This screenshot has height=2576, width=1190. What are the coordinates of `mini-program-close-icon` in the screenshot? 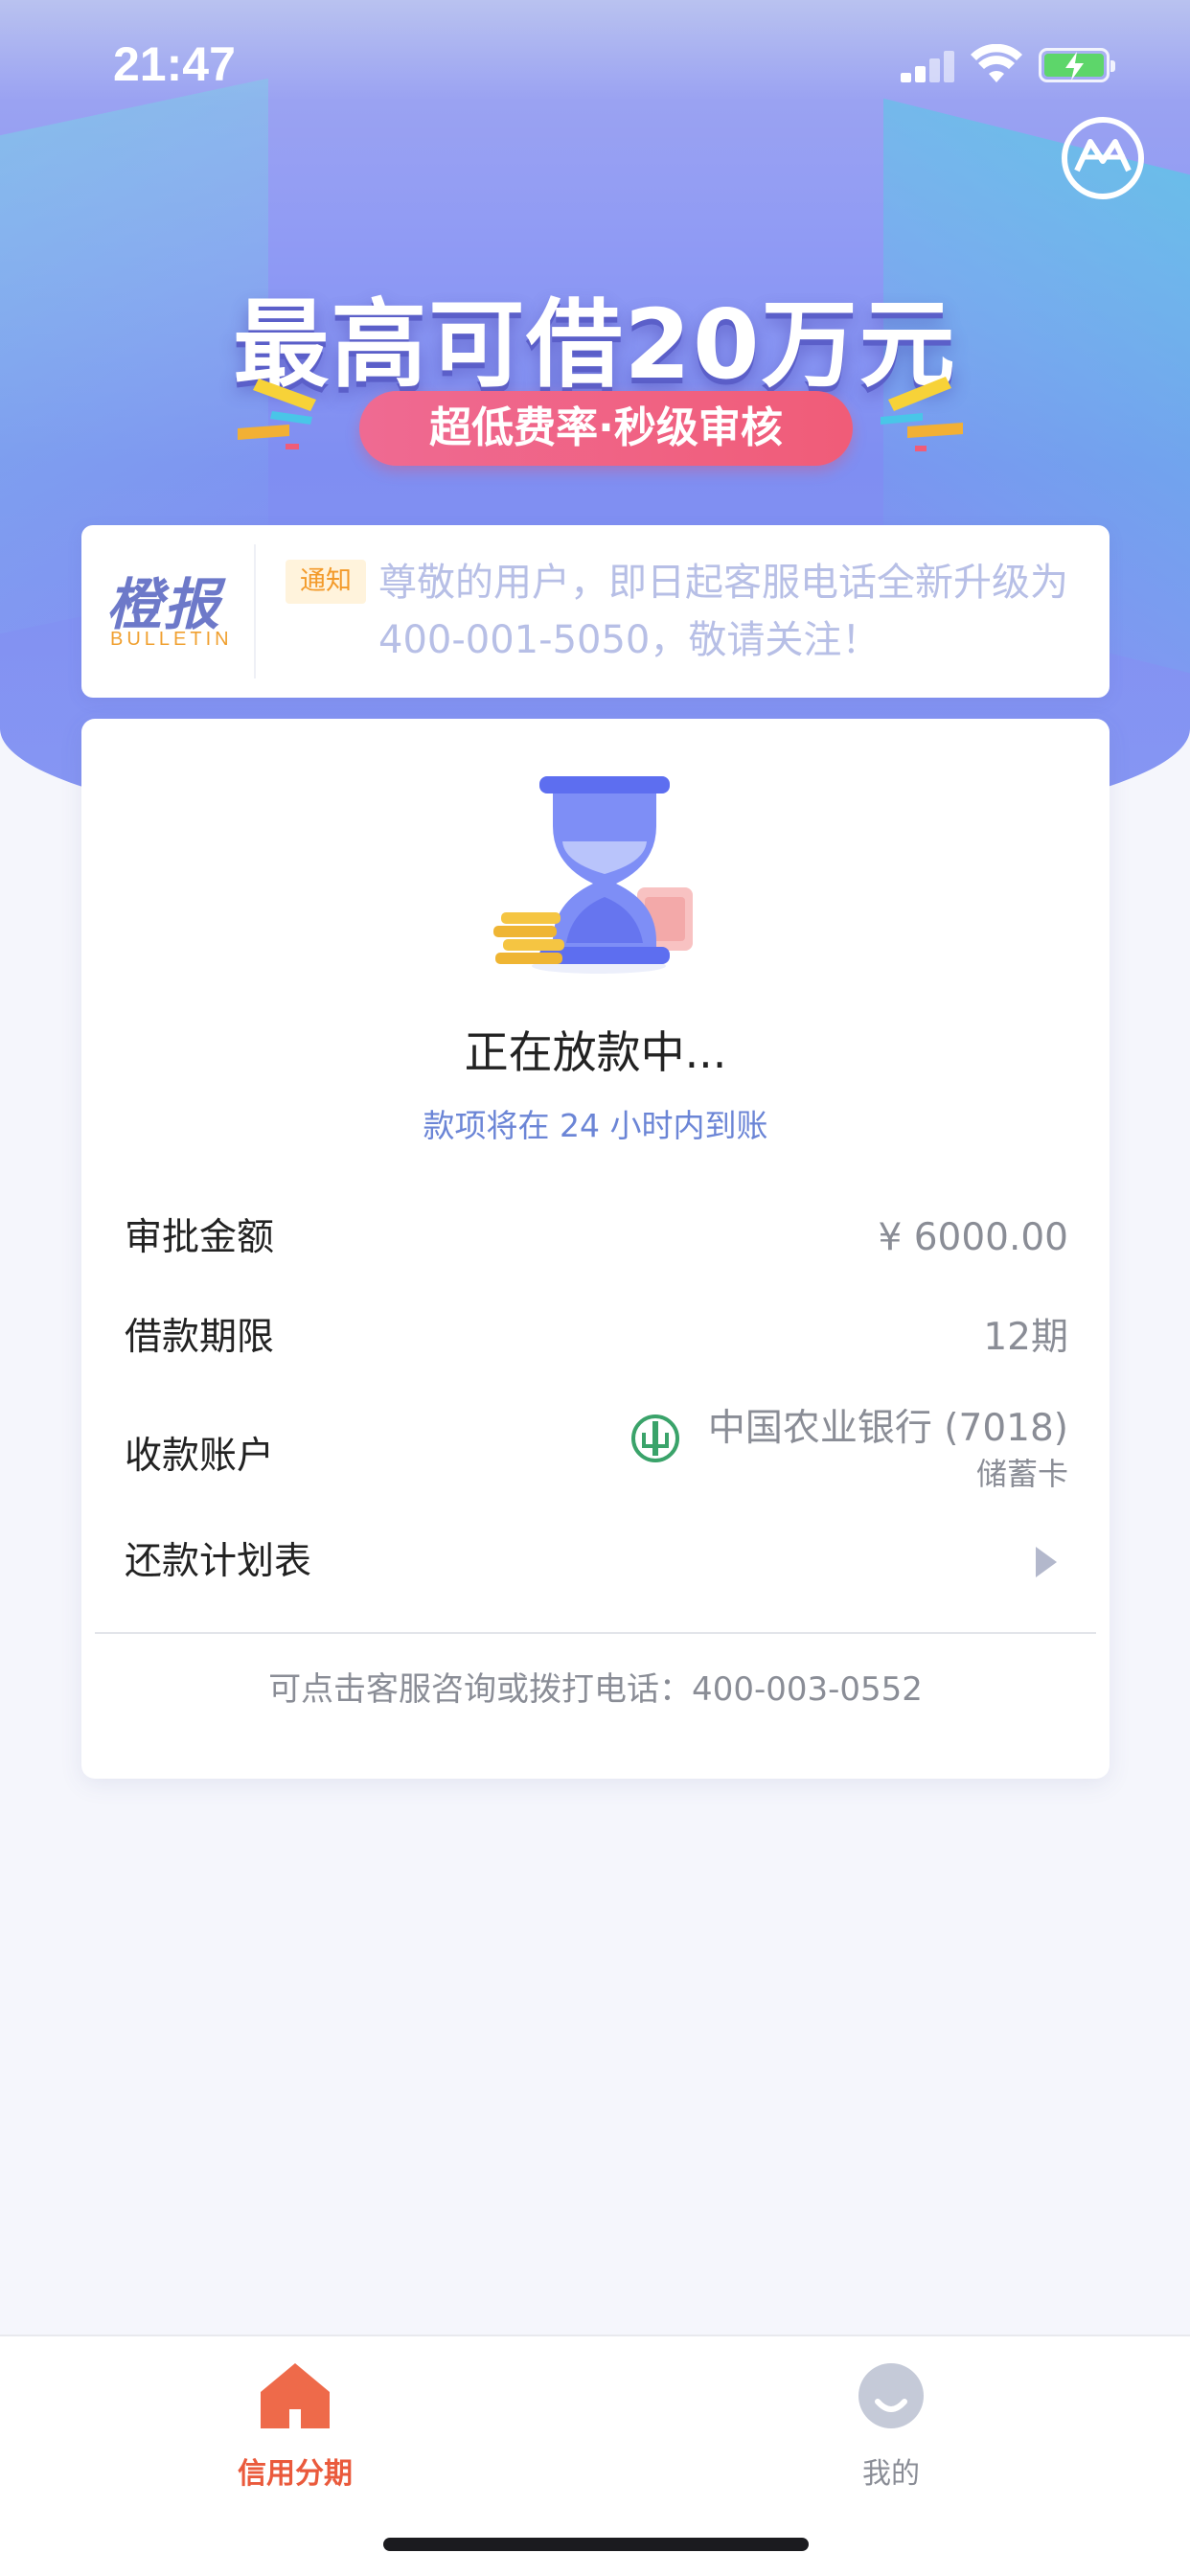 It's located at (1103, 158).